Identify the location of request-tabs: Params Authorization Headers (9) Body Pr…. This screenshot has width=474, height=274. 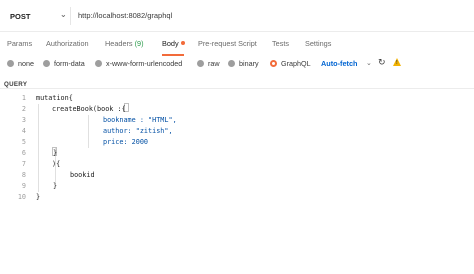
(237, 44).